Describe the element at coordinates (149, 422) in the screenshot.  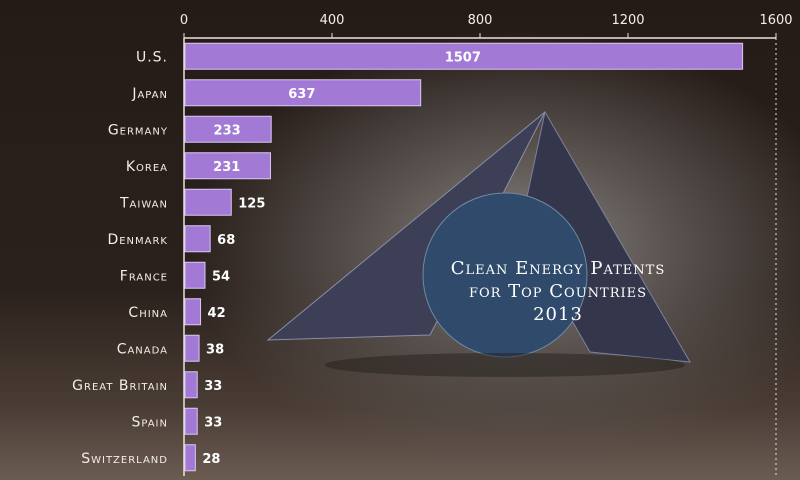
I see `category-label: Spain` at that location.